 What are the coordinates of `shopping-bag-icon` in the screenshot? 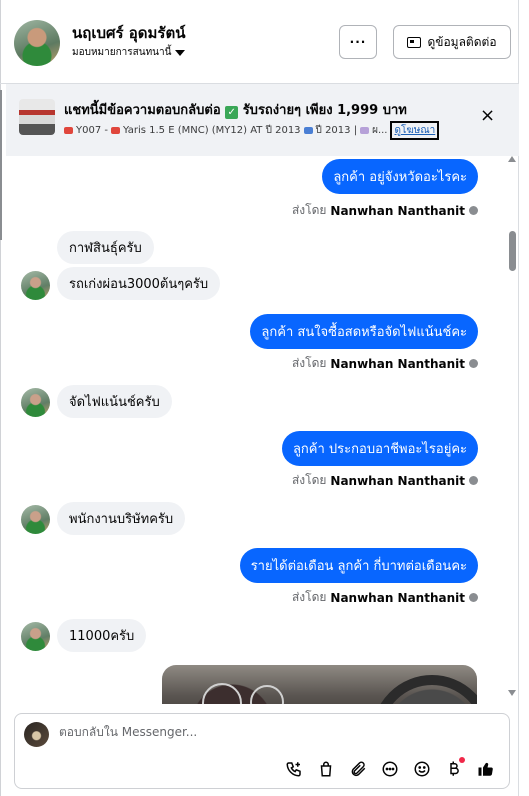 It's located at (326, 769).